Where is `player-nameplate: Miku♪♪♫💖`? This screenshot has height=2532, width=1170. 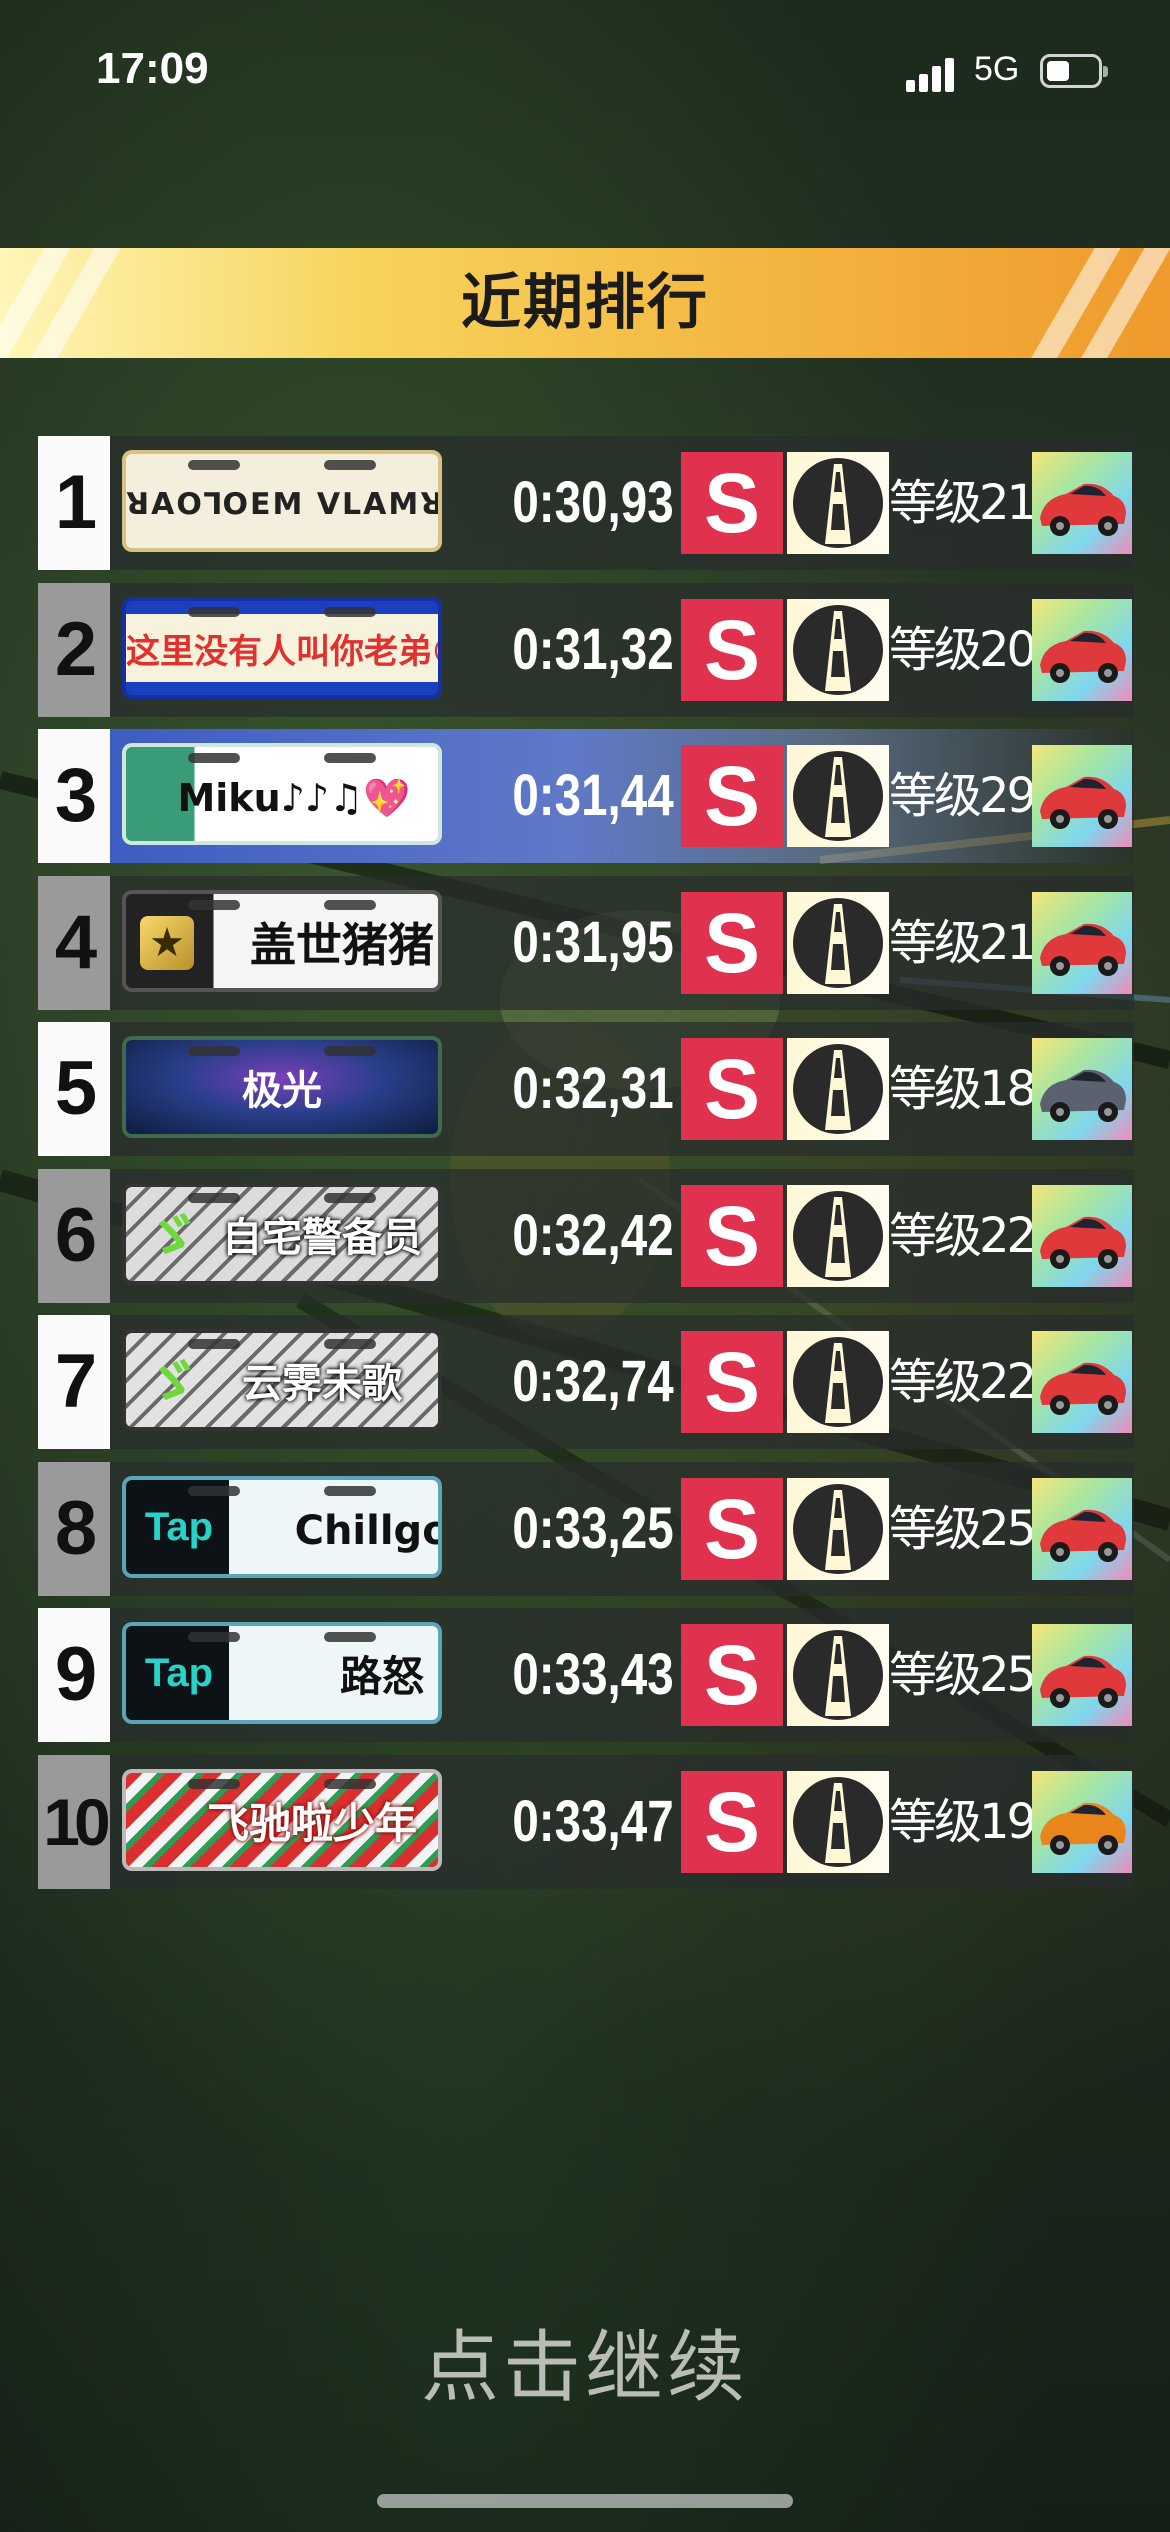 player-nameplate: Miku♪♪♫💖 is located at coordinates (282, 794).